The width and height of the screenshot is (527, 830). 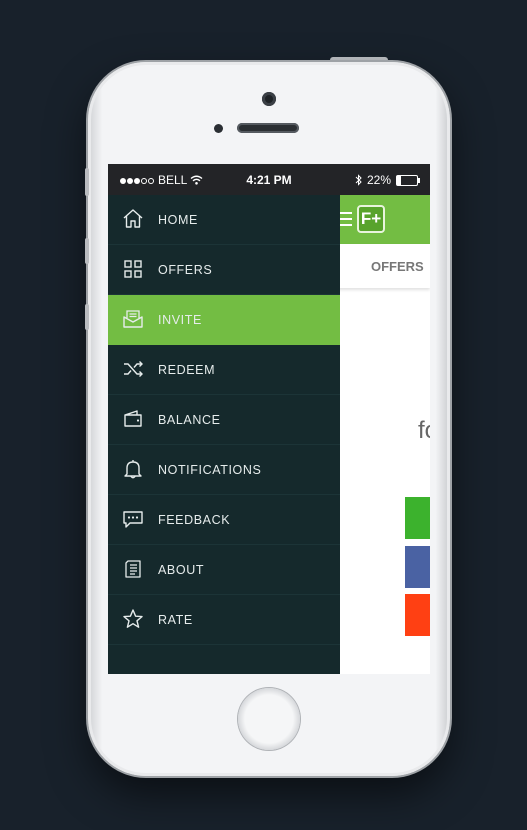 What do you see at coordinates (346, 221) in the screenshot?
I see `hamburger-menu-icon` at bounding box center [346, 221].